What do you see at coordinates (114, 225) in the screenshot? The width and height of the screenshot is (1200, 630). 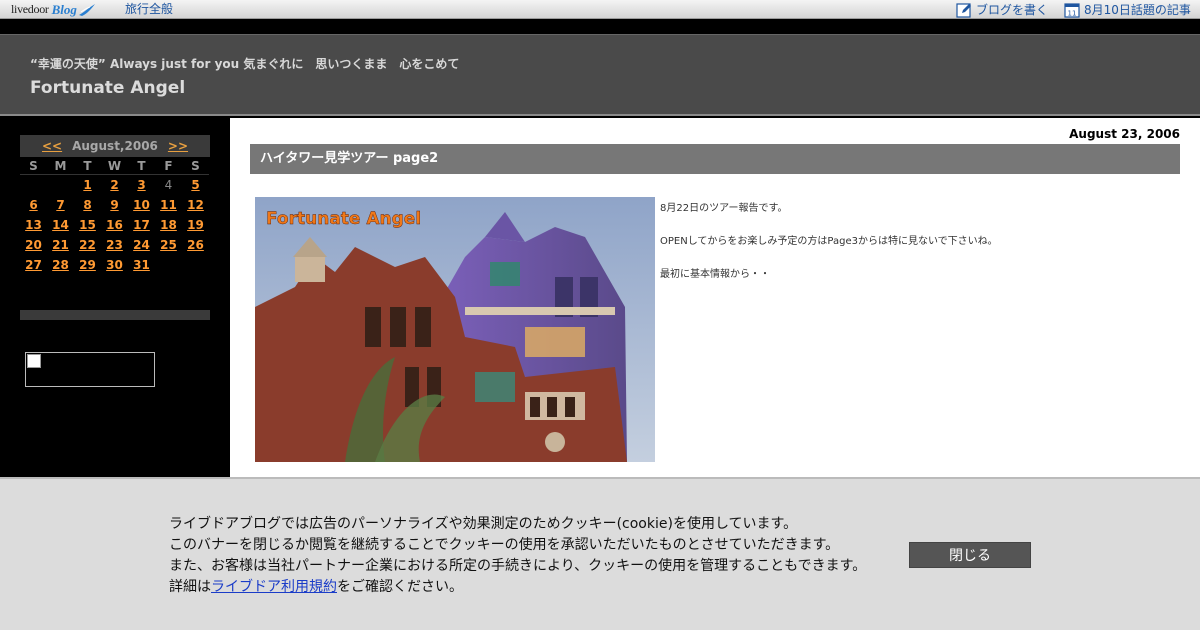 I see `calendar-day-link: 16` at bounding box center [114, 225].